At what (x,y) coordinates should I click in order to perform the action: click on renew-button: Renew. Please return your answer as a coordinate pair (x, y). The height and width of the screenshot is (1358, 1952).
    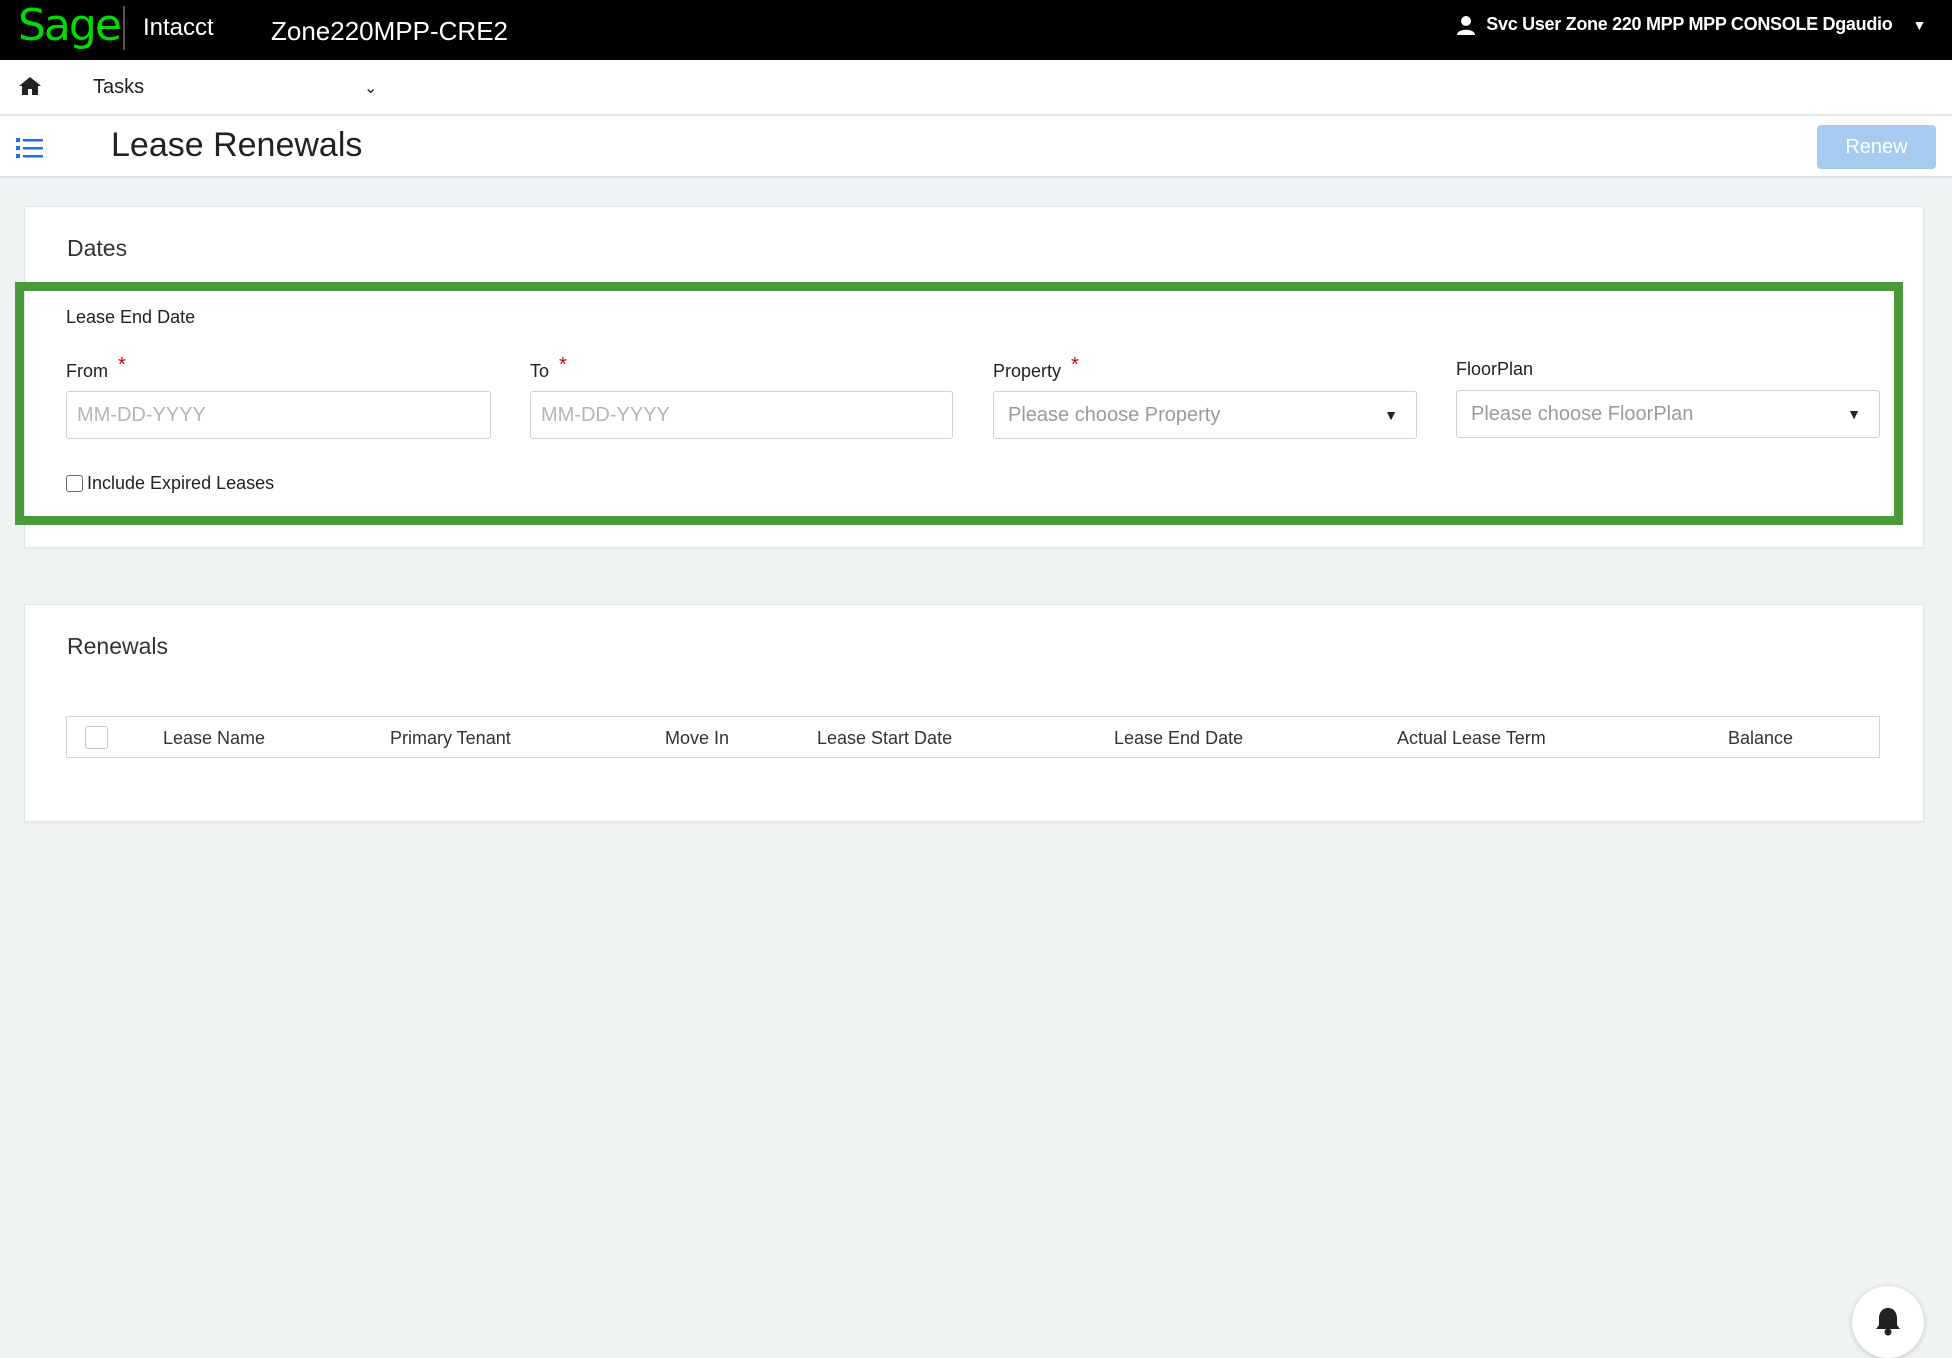
    Looking at the image, I should click on (1876, 147).